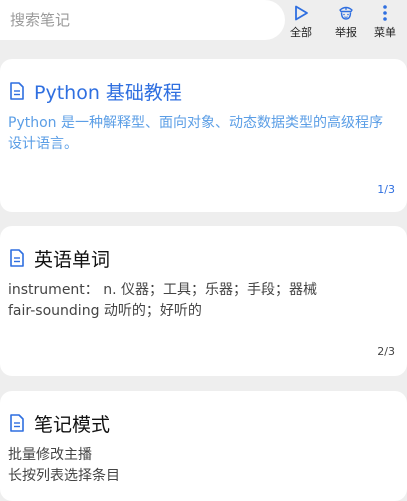 This screenshot has height=501, width=407. What do you see at coordinates (301, 32) in the screenshot?
I see `all-button-label: 全部` at bounding box center [301, 32].